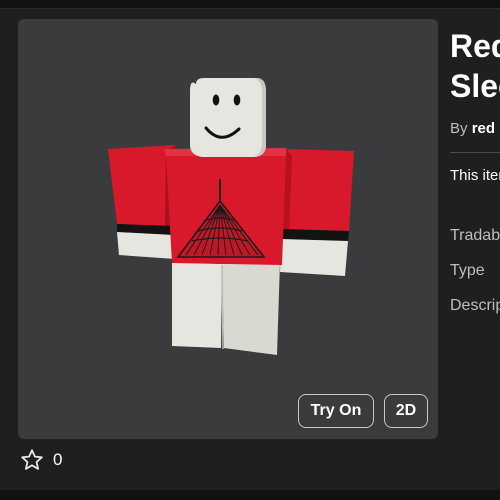 The height and width of the screenshot is (500, 500). I want to click on top-bar, so click(250, 4).